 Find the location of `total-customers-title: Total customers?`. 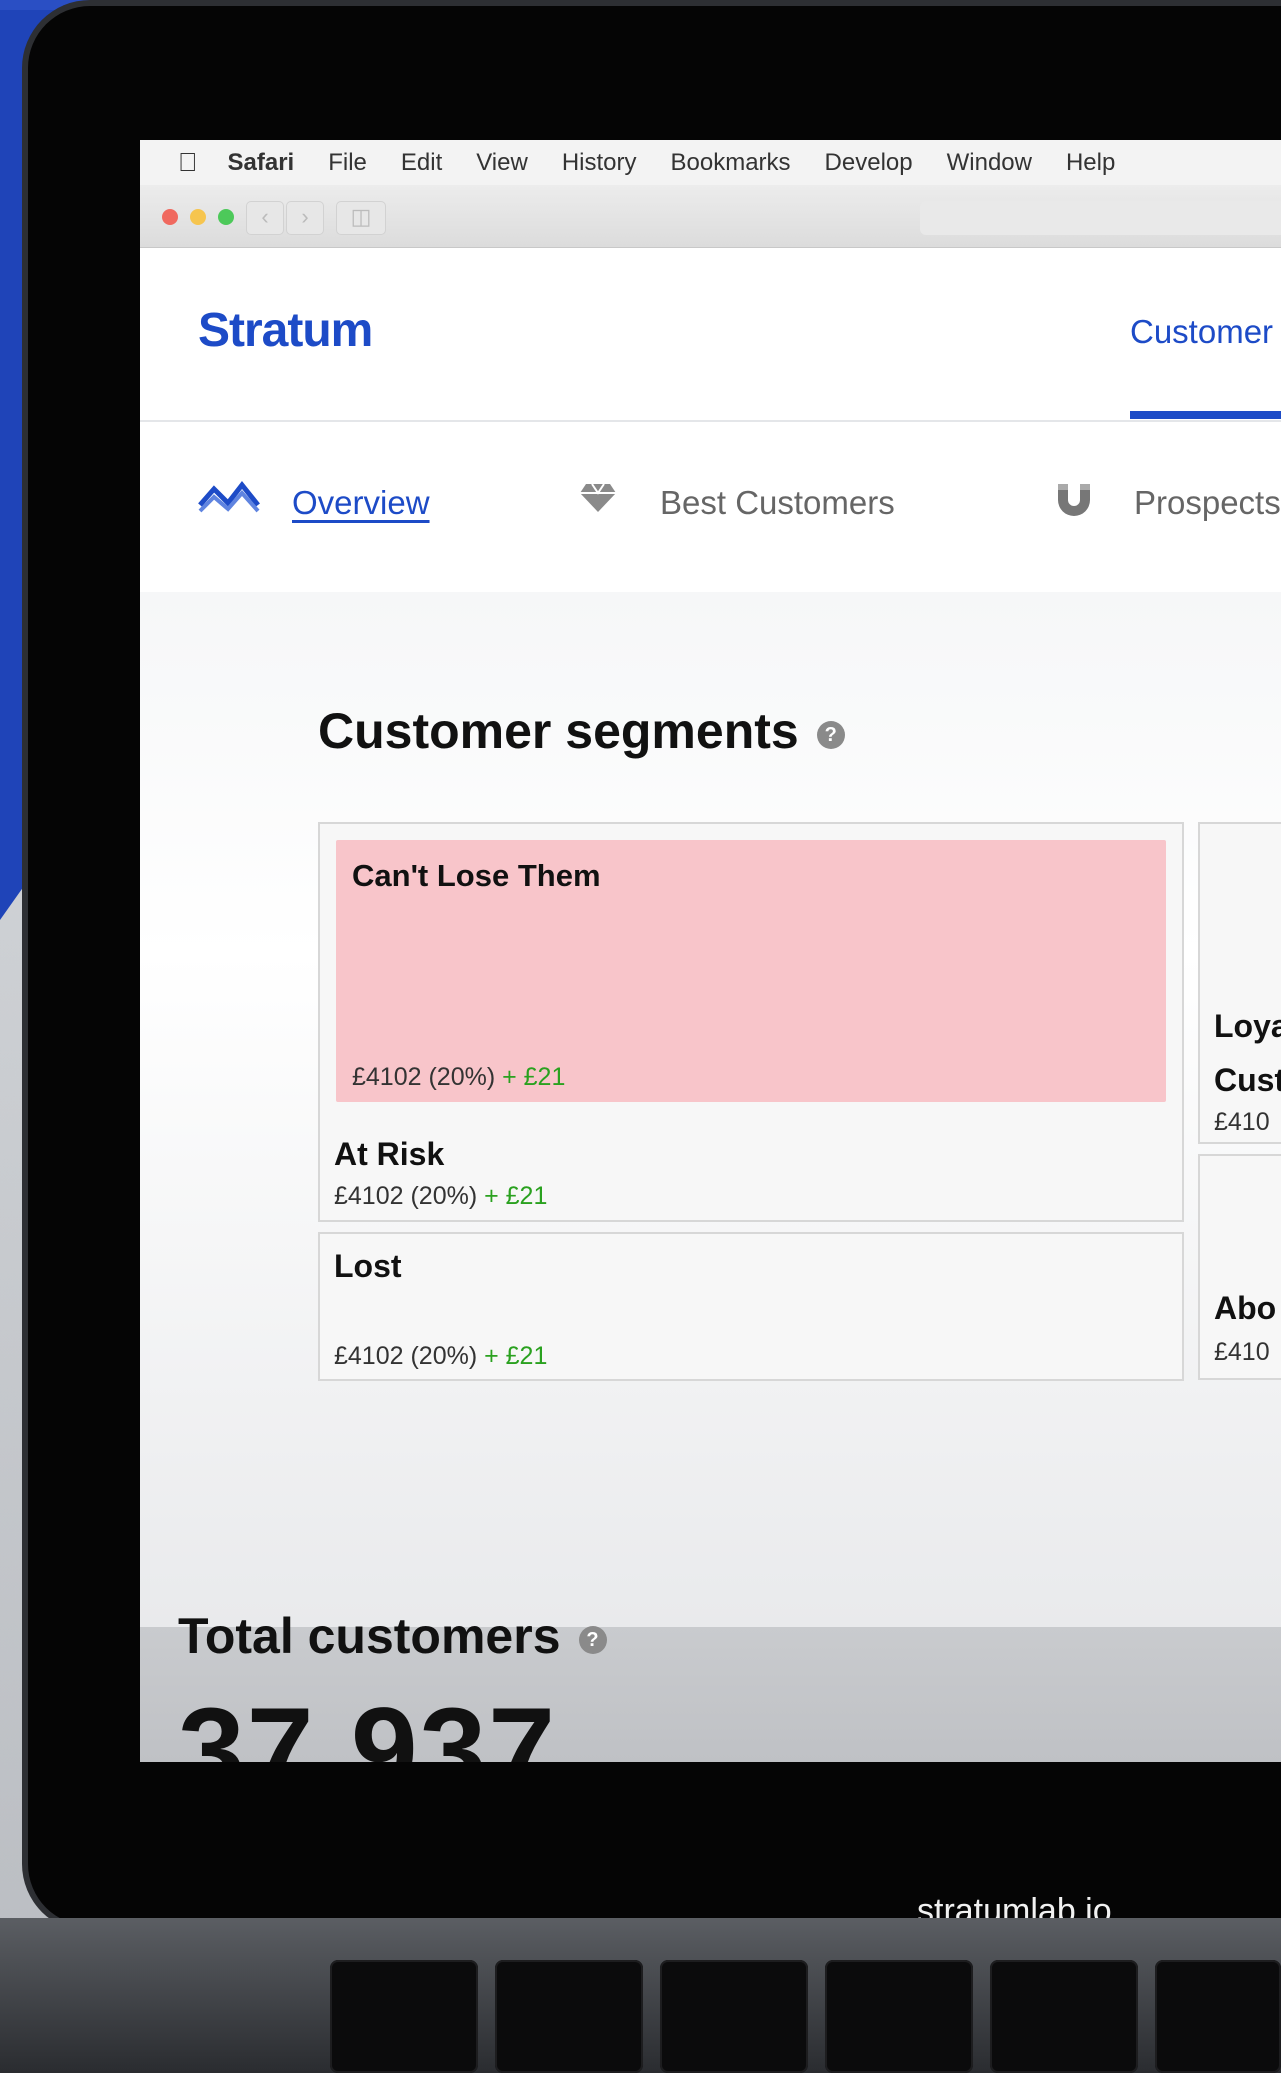

total-customers-title: Total customers? is located at coordinates (392, 1636).